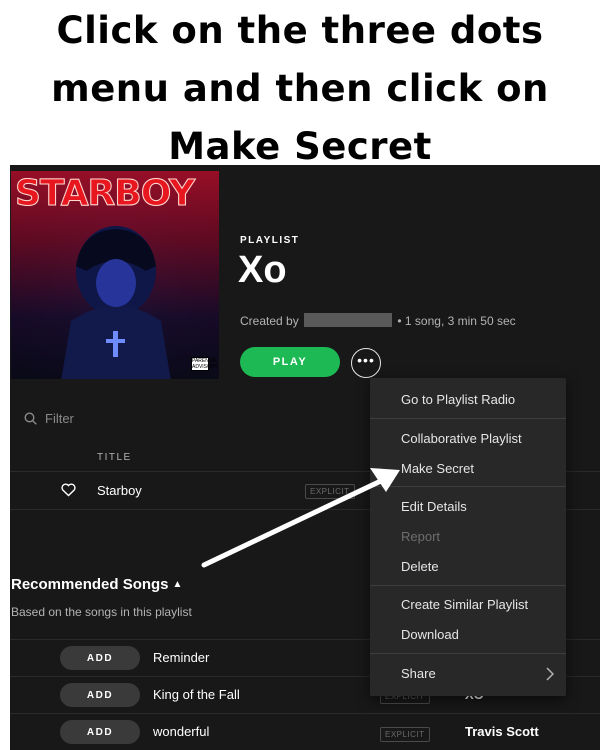  What do you see at coordinates (502, 731) in the screenshot?
I see `recommended-track-artist: Travis Scott` at bounding box center [502, 731].